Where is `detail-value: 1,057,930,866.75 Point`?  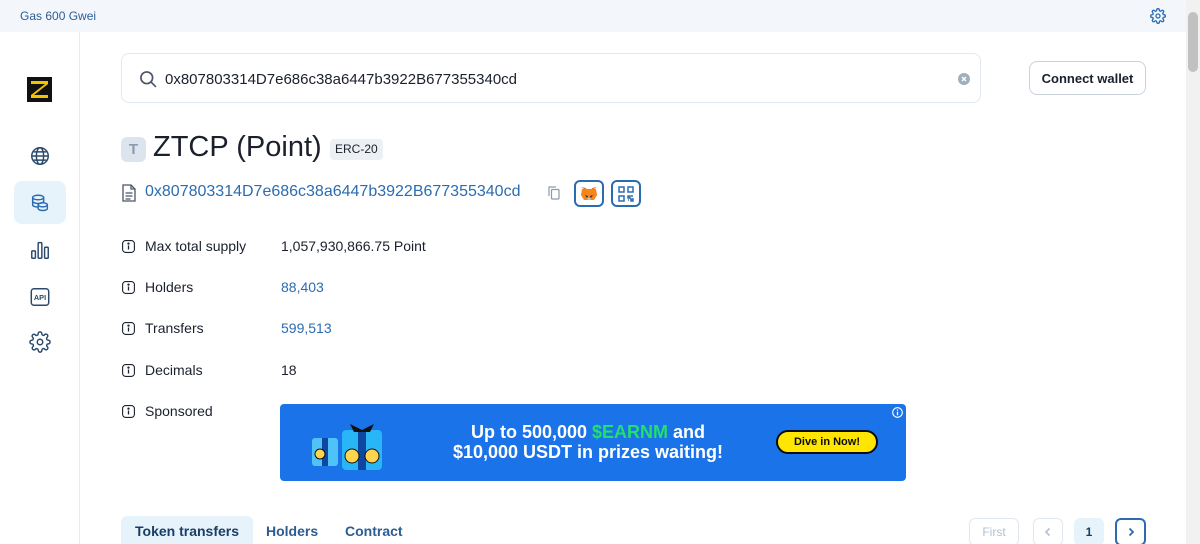 detail-value: 1,057,930,866.75 Point is located at coordinates (353, 246).